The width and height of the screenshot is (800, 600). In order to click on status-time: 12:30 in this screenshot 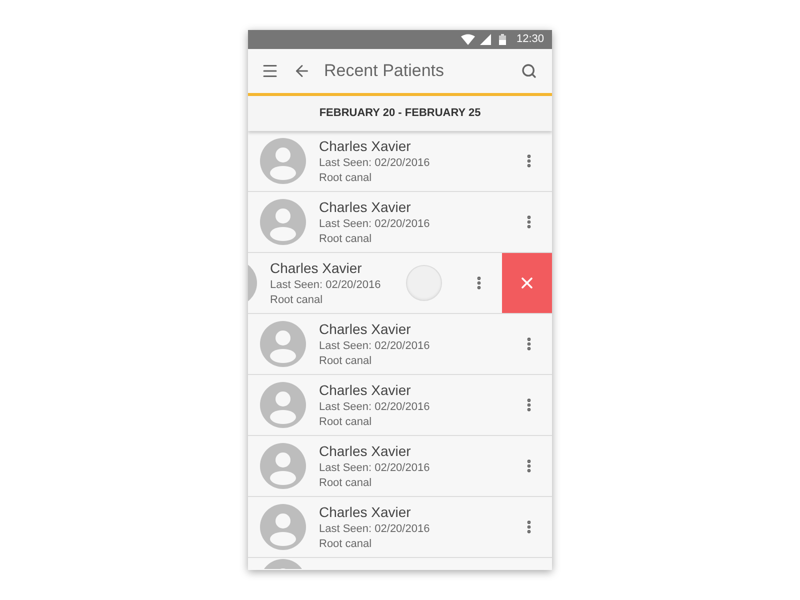, I will do `click(530, 40)`.